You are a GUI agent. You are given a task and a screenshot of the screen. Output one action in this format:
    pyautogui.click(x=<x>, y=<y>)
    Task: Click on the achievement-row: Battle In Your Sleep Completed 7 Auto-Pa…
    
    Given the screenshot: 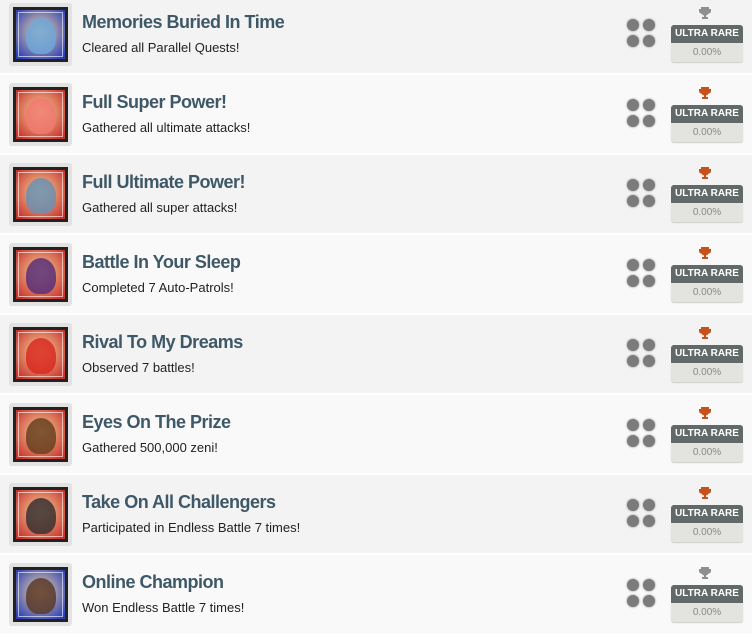 What is the action you would take?
    pyautogui.click(x=376, y=274)
    